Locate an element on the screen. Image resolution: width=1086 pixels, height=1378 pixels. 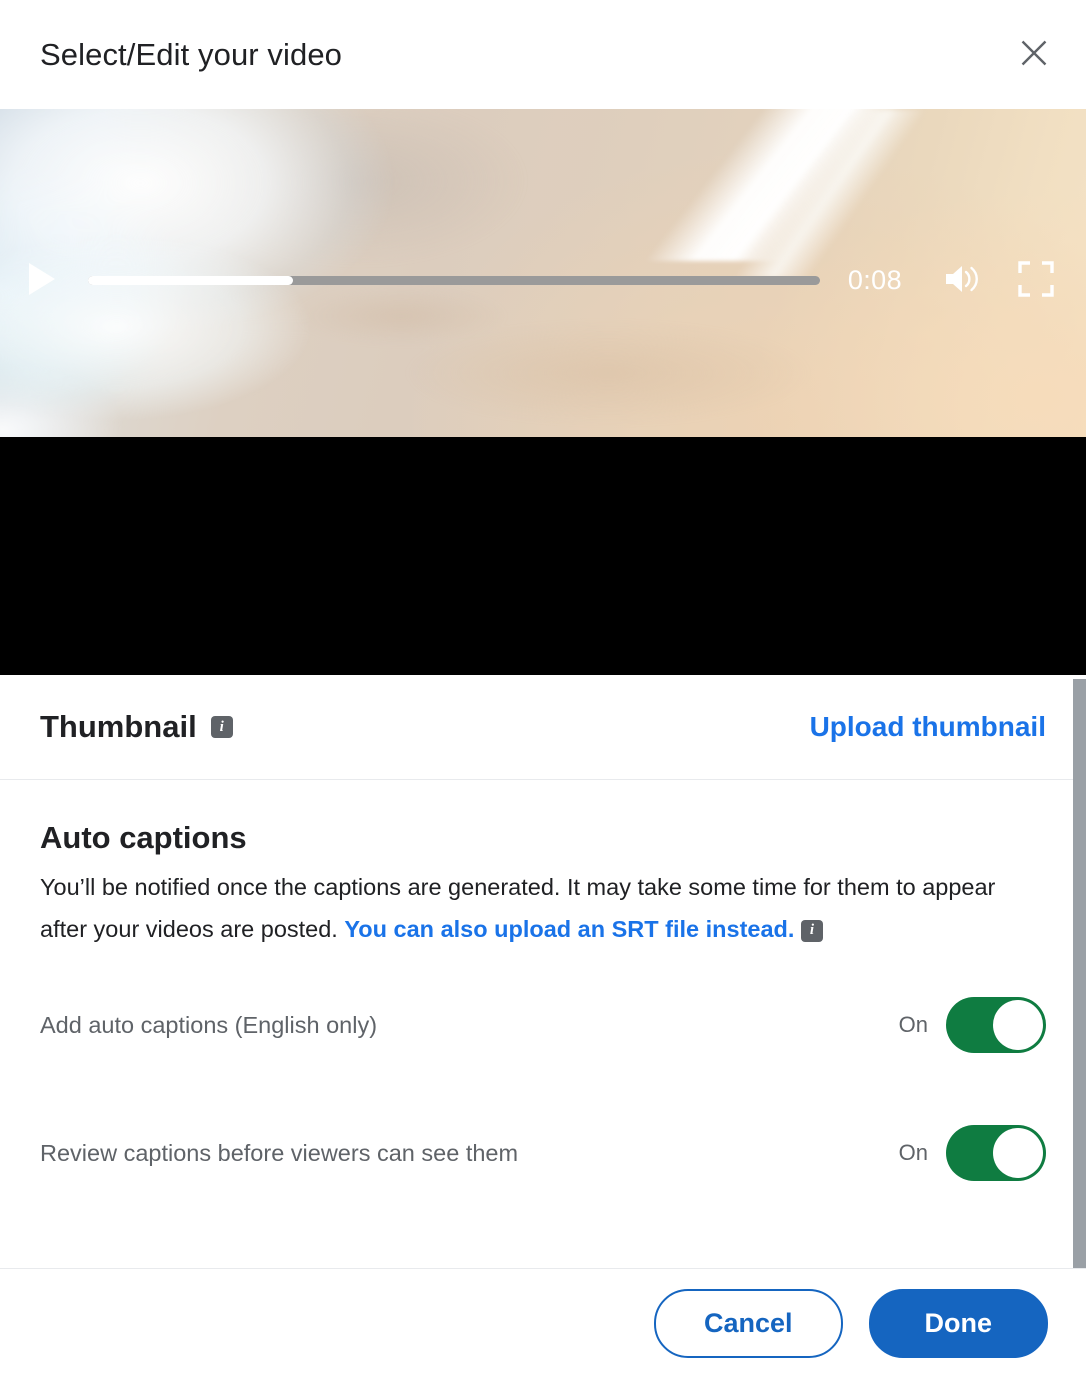
toggle-switch-auto-captions is located at coordinates (996, 1025).